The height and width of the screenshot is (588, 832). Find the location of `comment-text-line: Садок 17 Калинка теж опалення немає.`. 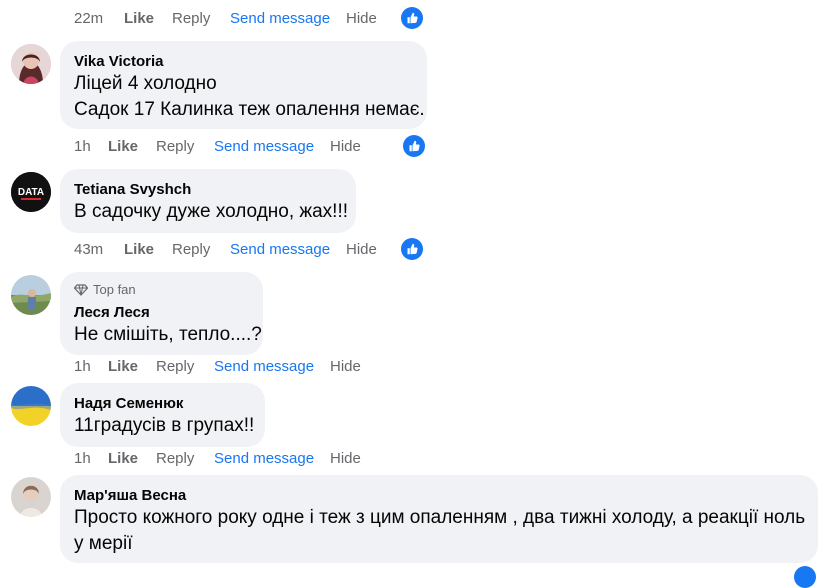

comment-text-line: Садок 17 Калинка теж опалення немає. is located at coordinates (249, 109).